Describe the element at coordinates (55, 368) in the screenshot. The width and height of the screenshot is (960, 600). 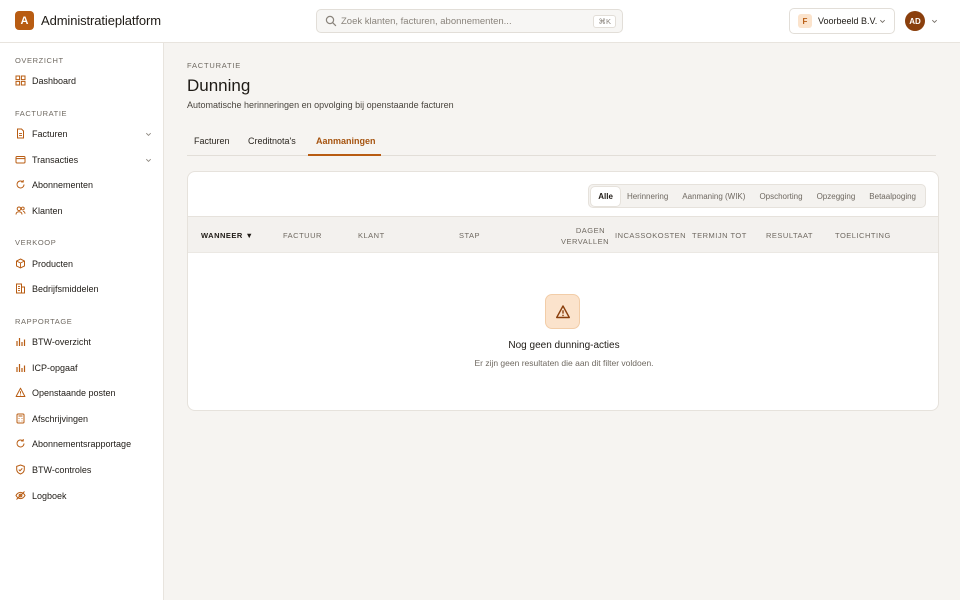
I see `sidebar-item-label: ICP-opgaaf` at that location.